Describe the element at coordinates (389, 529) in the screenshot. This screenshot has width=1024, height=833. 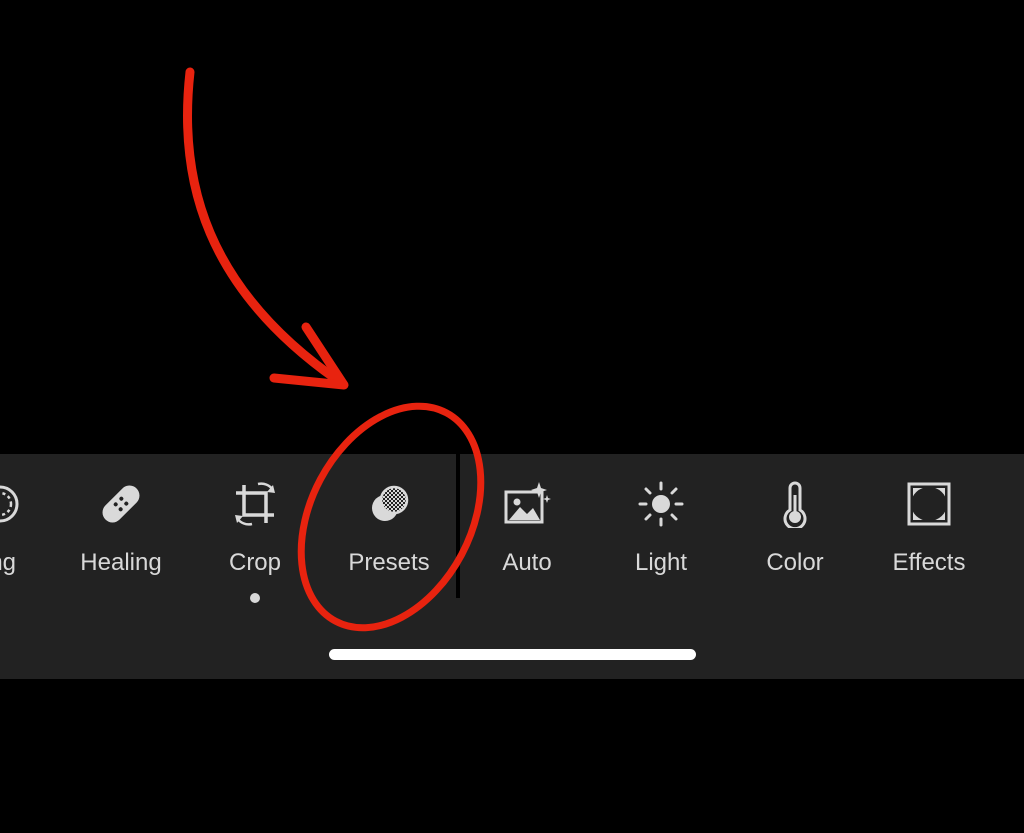
I see `tool-presets: Presets` at that location.